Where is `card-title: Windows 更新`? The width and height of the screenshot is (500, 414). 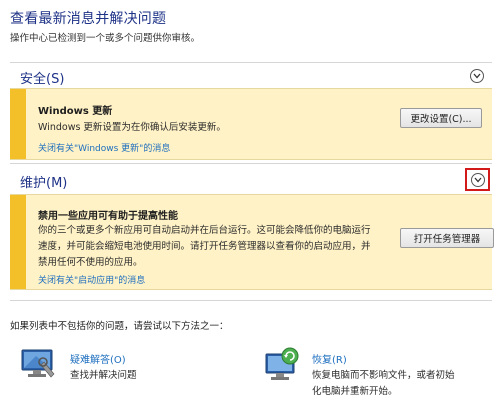
card-title: Windows 更新 is located at coordinates (75, 111).